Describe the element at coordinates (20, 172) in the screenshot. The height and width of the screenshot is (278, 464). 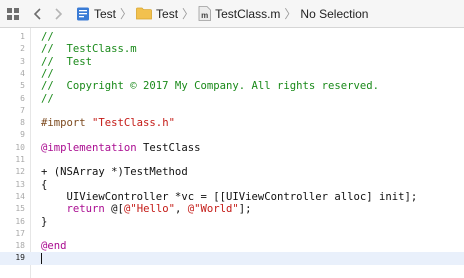
I see `line-number: 12` at that location.